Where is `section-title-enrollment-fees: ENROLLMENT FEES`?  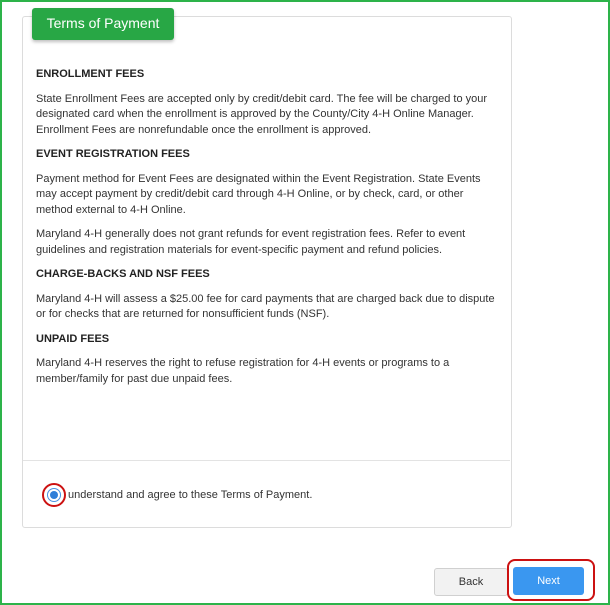
section-title-enrollment-fees: ENROLLMENT FEES is located at coordinates (90, 74).